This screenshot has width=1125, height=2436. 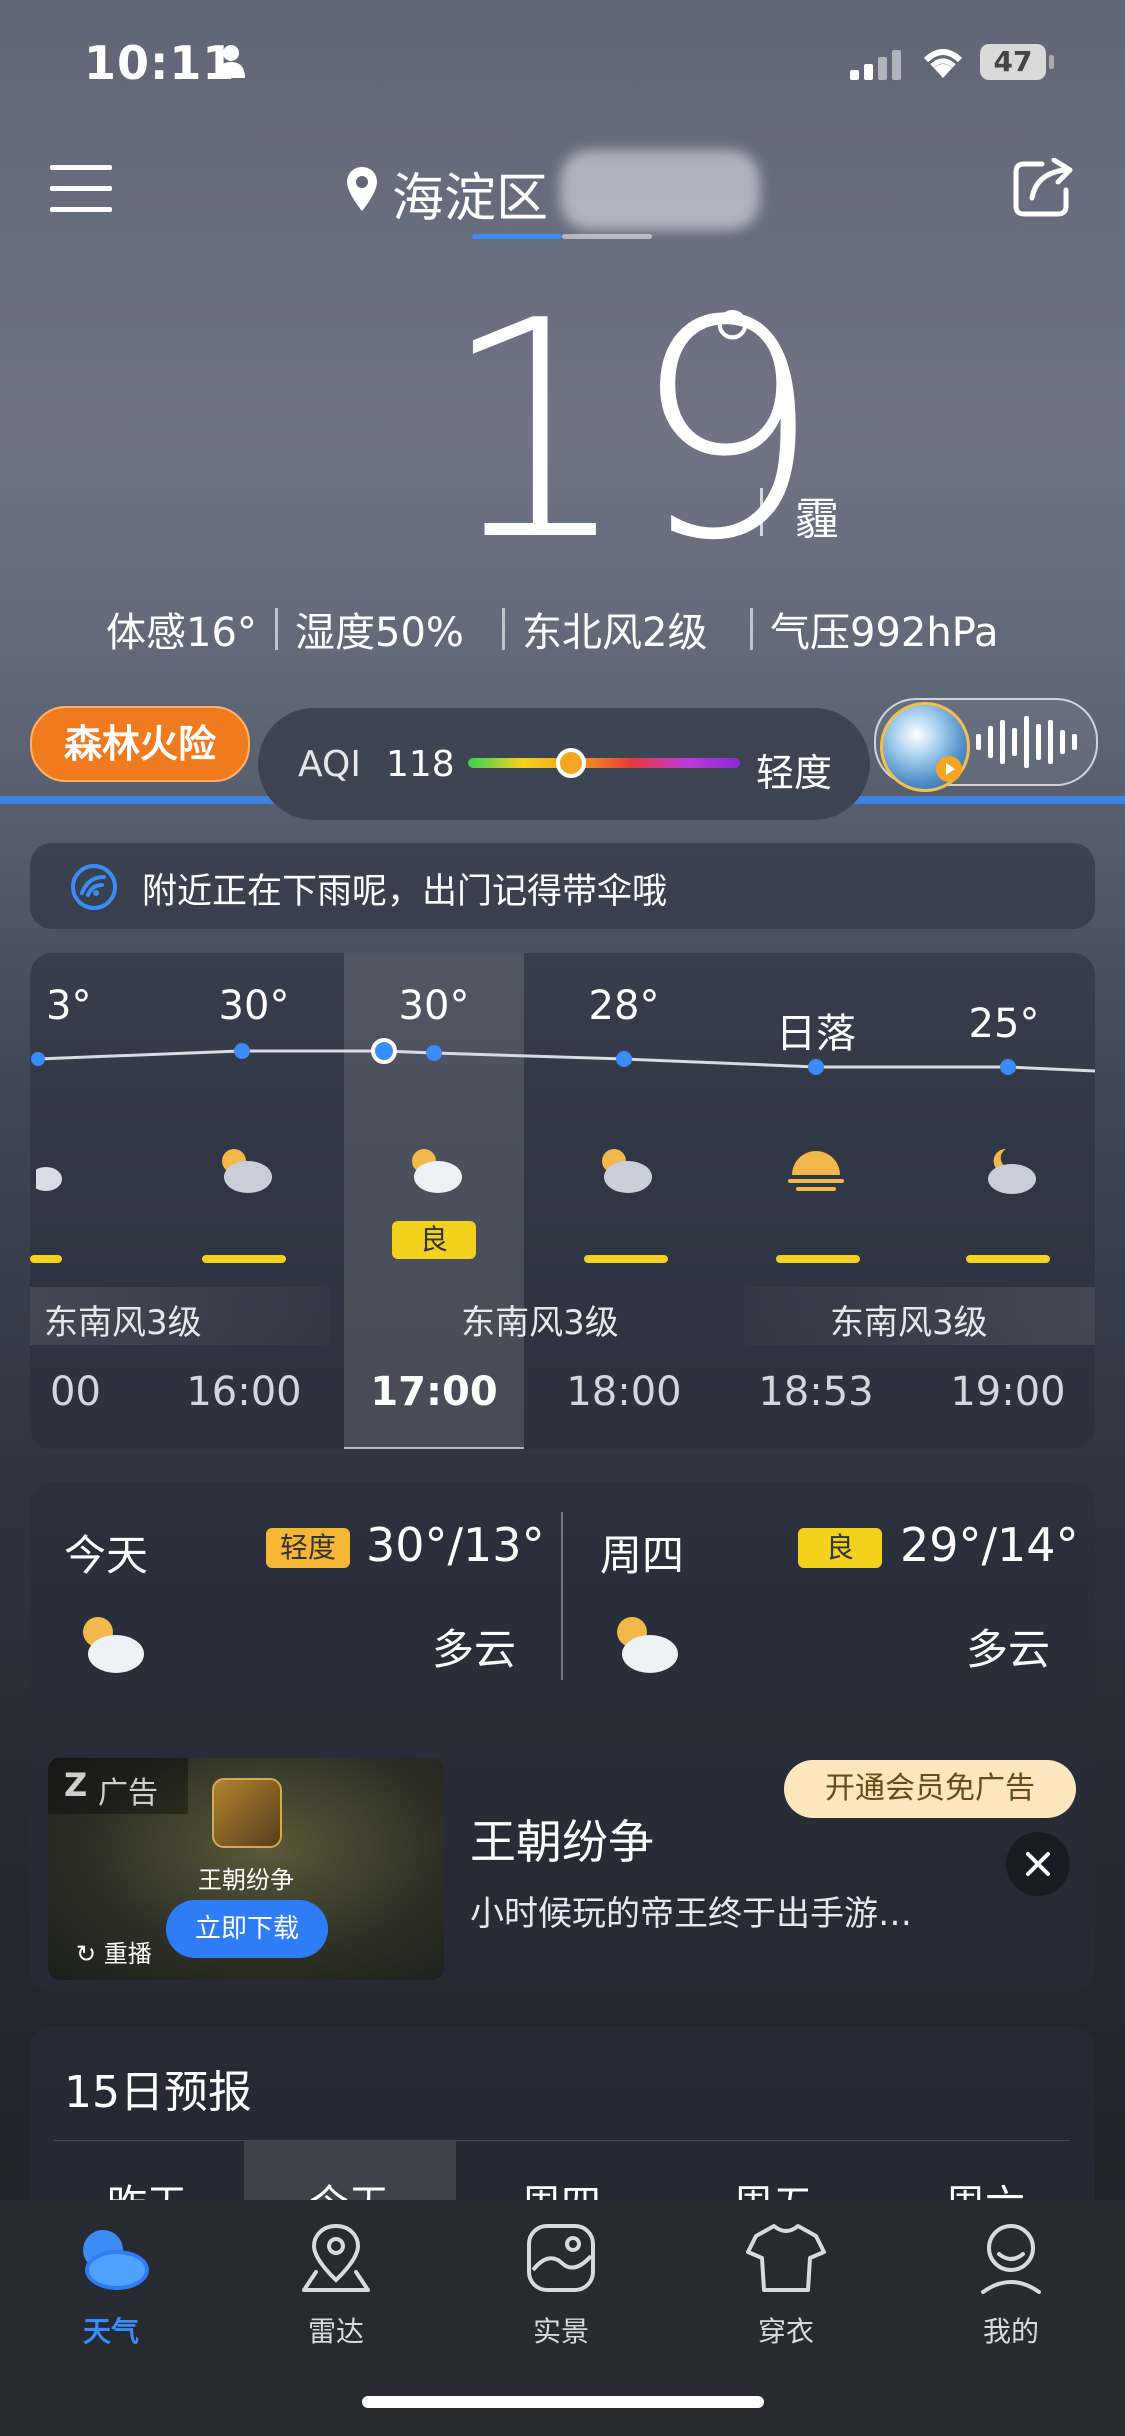 I want to click on home-indicator, so click(x=563, y=2402).